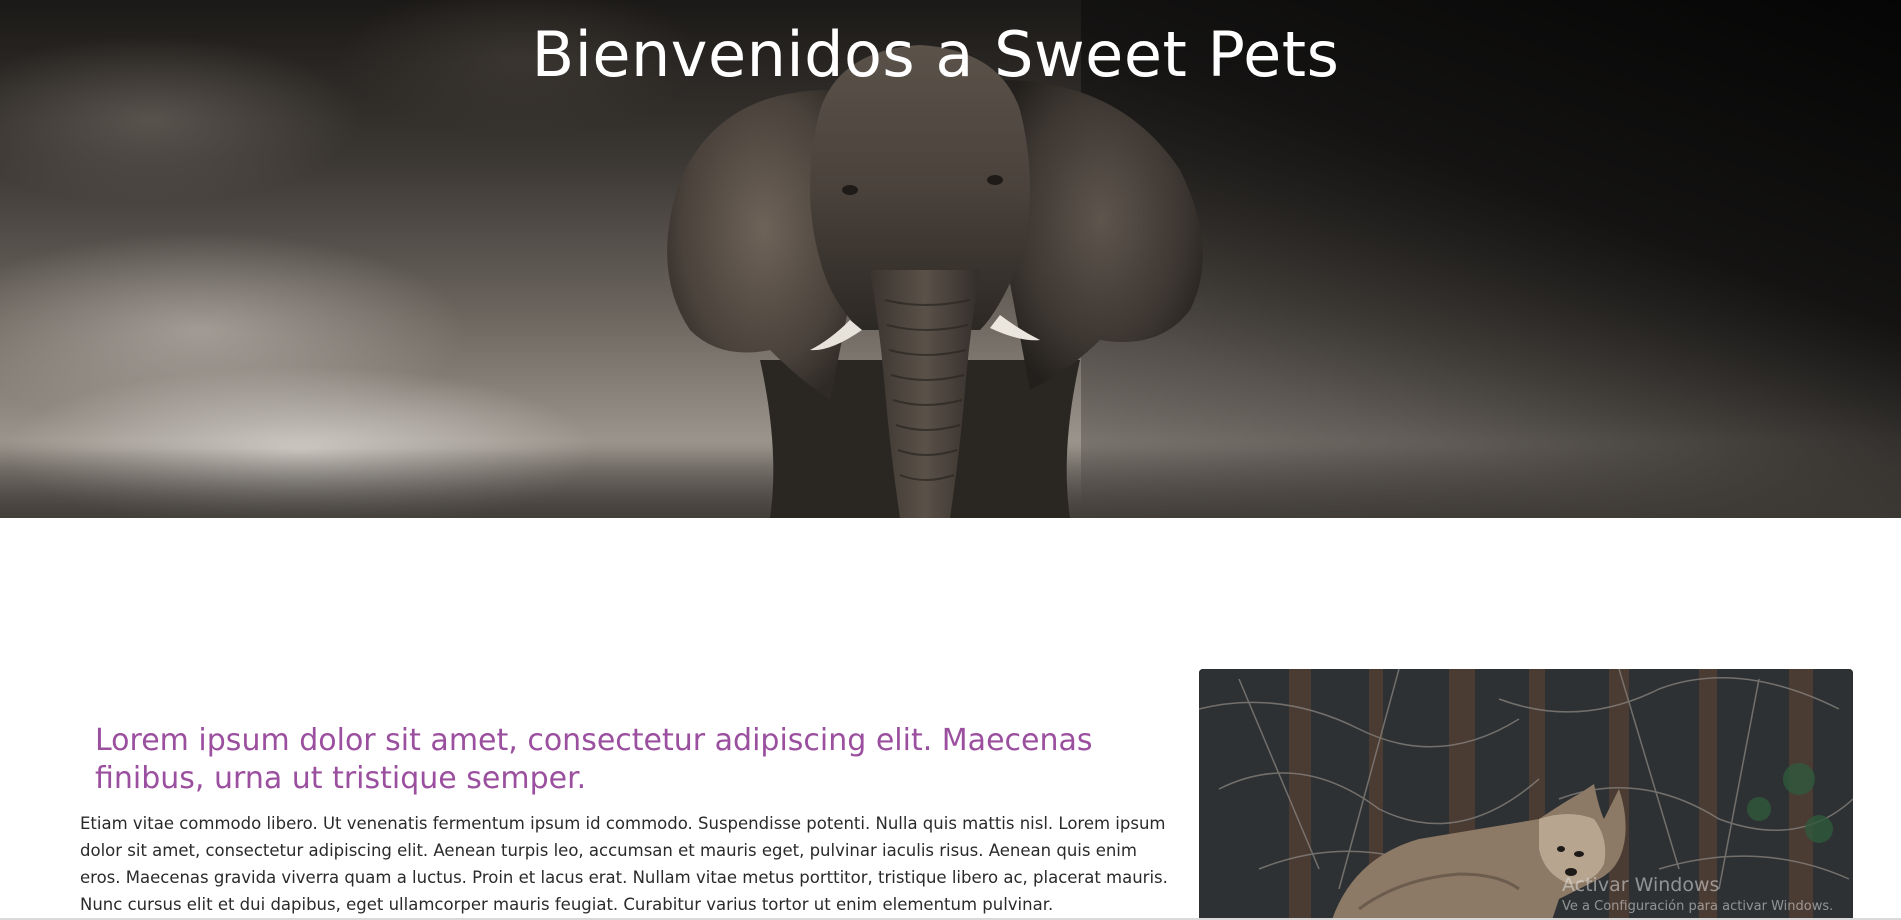 The height and width of the screenshot is (920, 1901). Describe the element at coordinates (1641, 885) in the screenshot. I see `watermark-title: Activar Windows` at that location.